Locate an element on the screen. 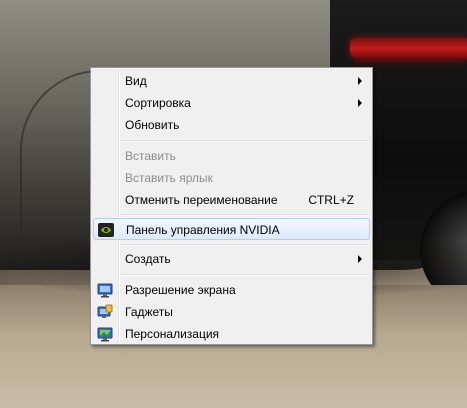 Image resolution: width=467 pixels, height=408 pixels. menu-item-label: Создать is located at coordinates (148, 259).